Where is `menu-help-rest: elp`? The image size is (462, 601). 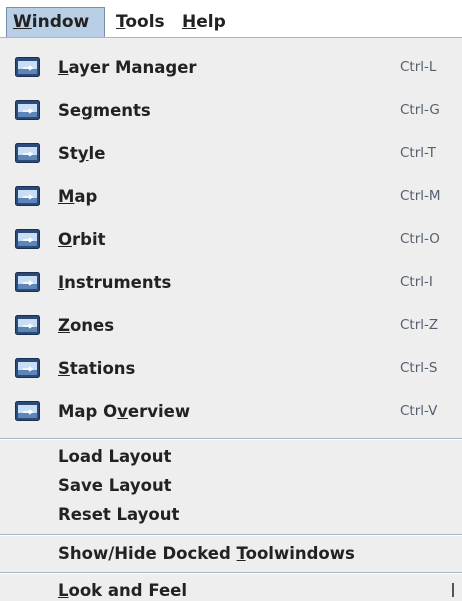
menu-help-rest: elp is located at coordinates (211, 22).